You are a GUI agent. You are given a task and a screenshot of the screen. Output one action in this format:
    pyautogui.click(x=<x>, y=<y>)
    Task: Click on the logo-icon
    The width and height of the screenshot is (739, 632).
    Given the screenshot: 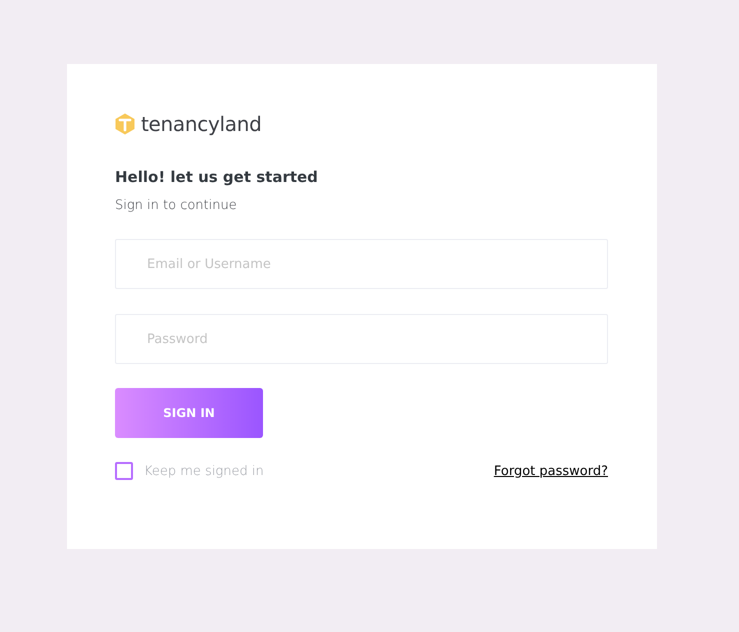 What is the action you would take?
    pyautogui.click(x=125, y=124)
    